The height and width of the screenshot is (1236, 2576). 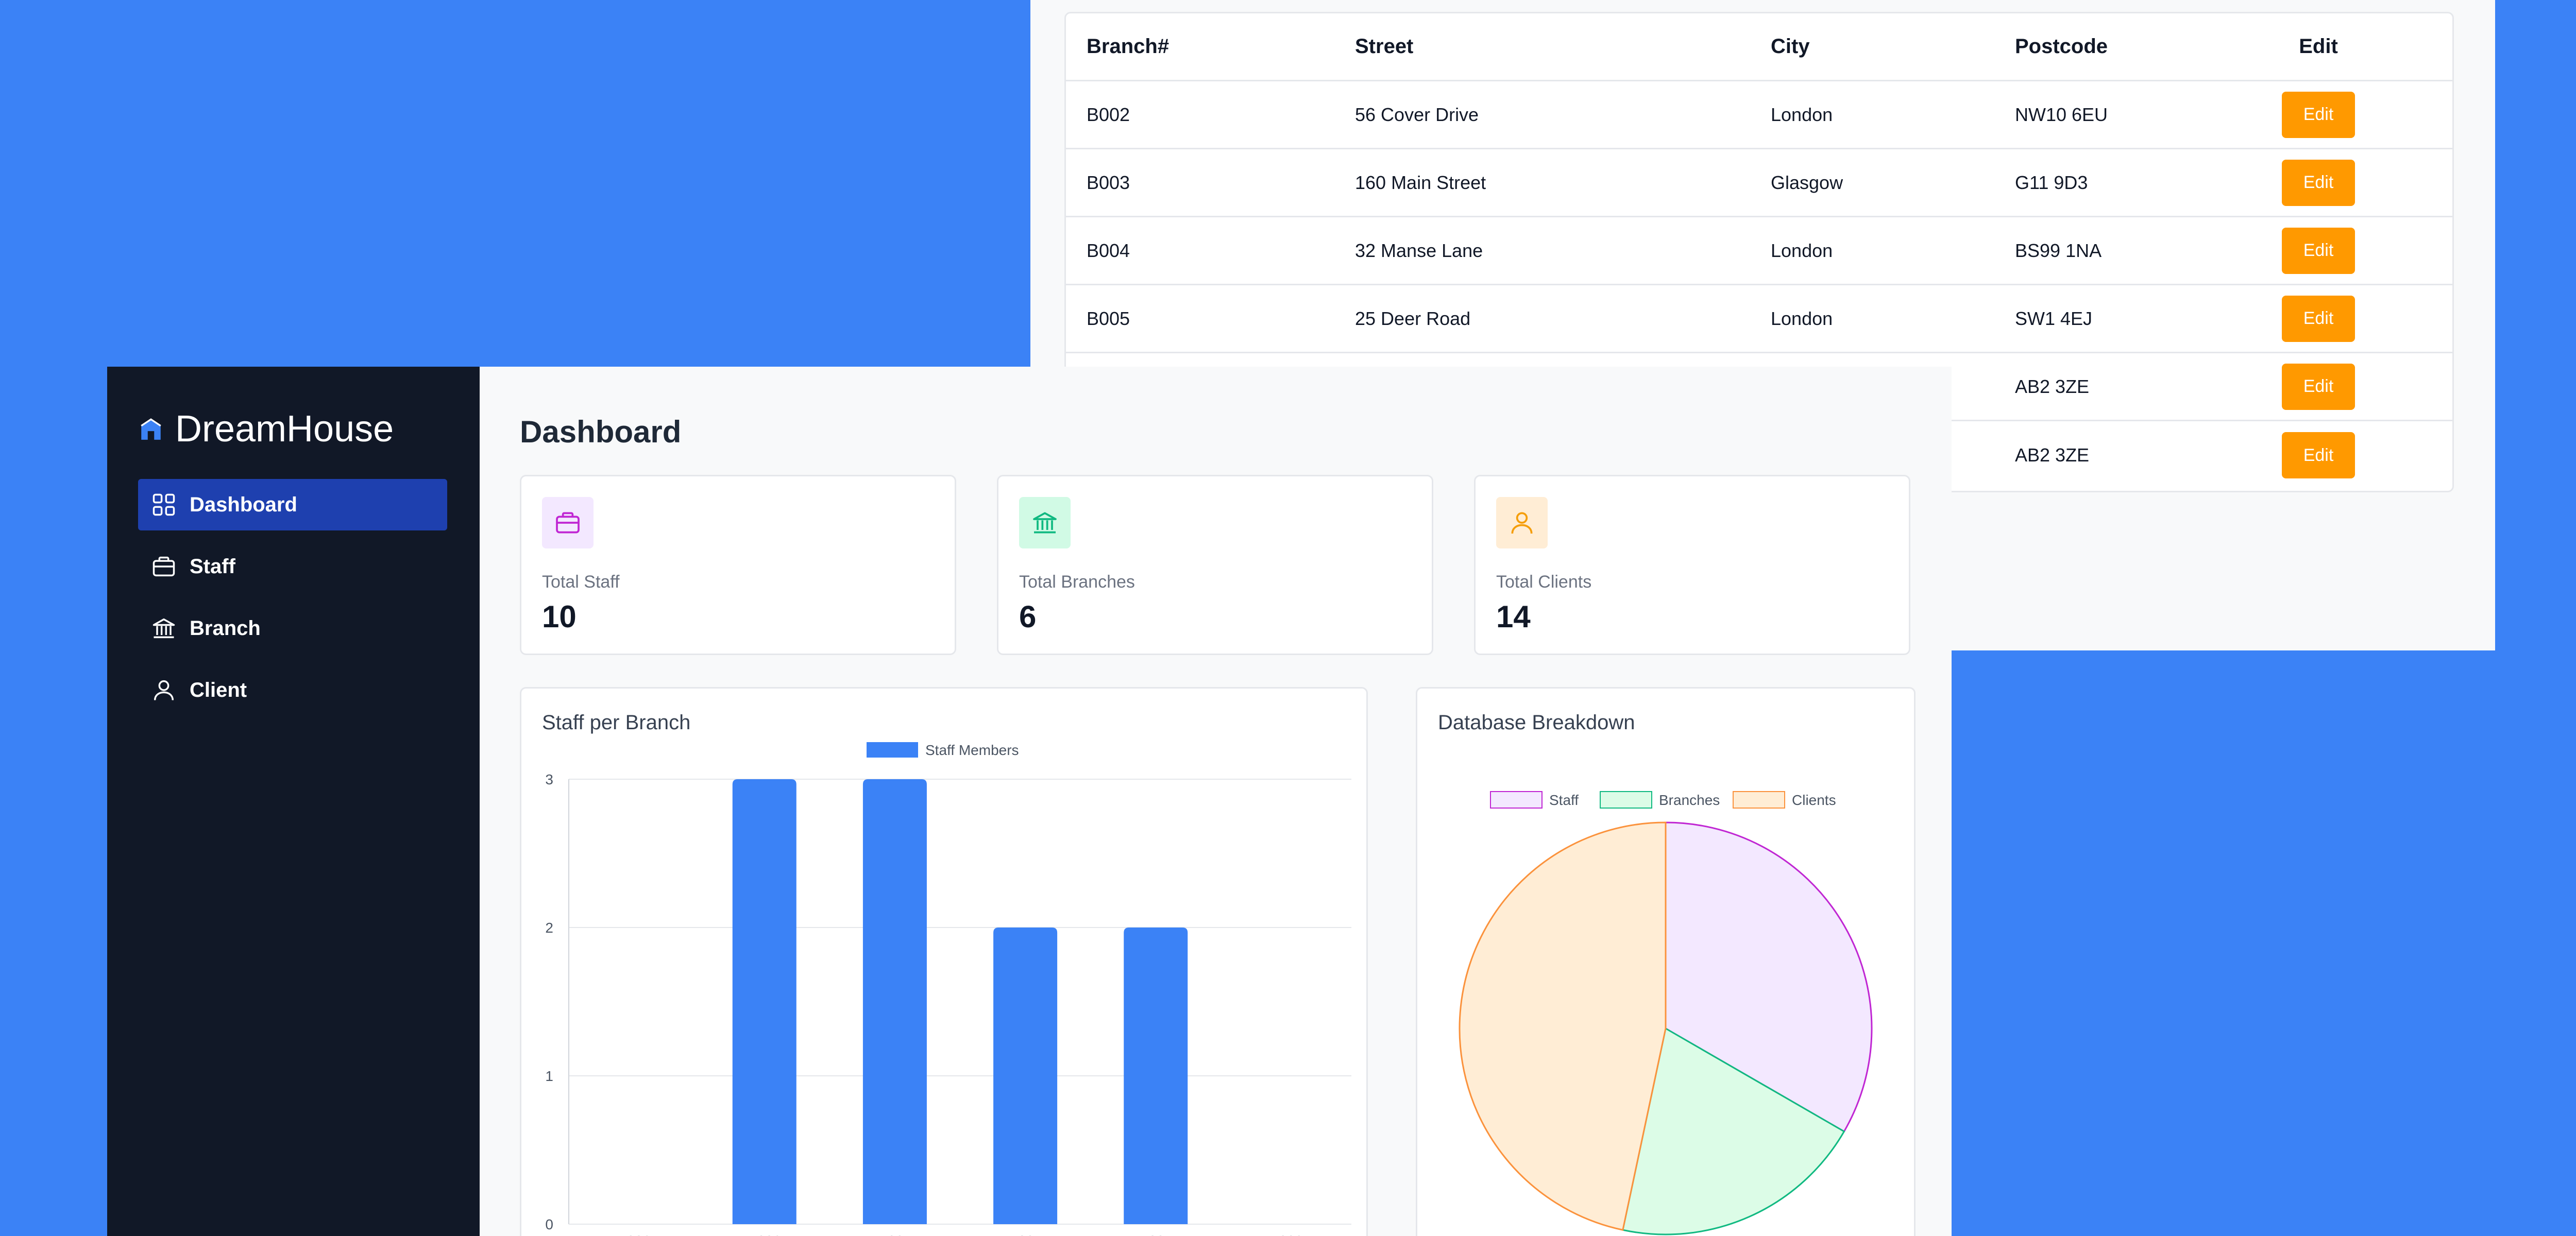 What do you see at coordinates (634, 1235) in the screenshot?
I see `x-tick-label: B002` at bounding box center [634, 1235].